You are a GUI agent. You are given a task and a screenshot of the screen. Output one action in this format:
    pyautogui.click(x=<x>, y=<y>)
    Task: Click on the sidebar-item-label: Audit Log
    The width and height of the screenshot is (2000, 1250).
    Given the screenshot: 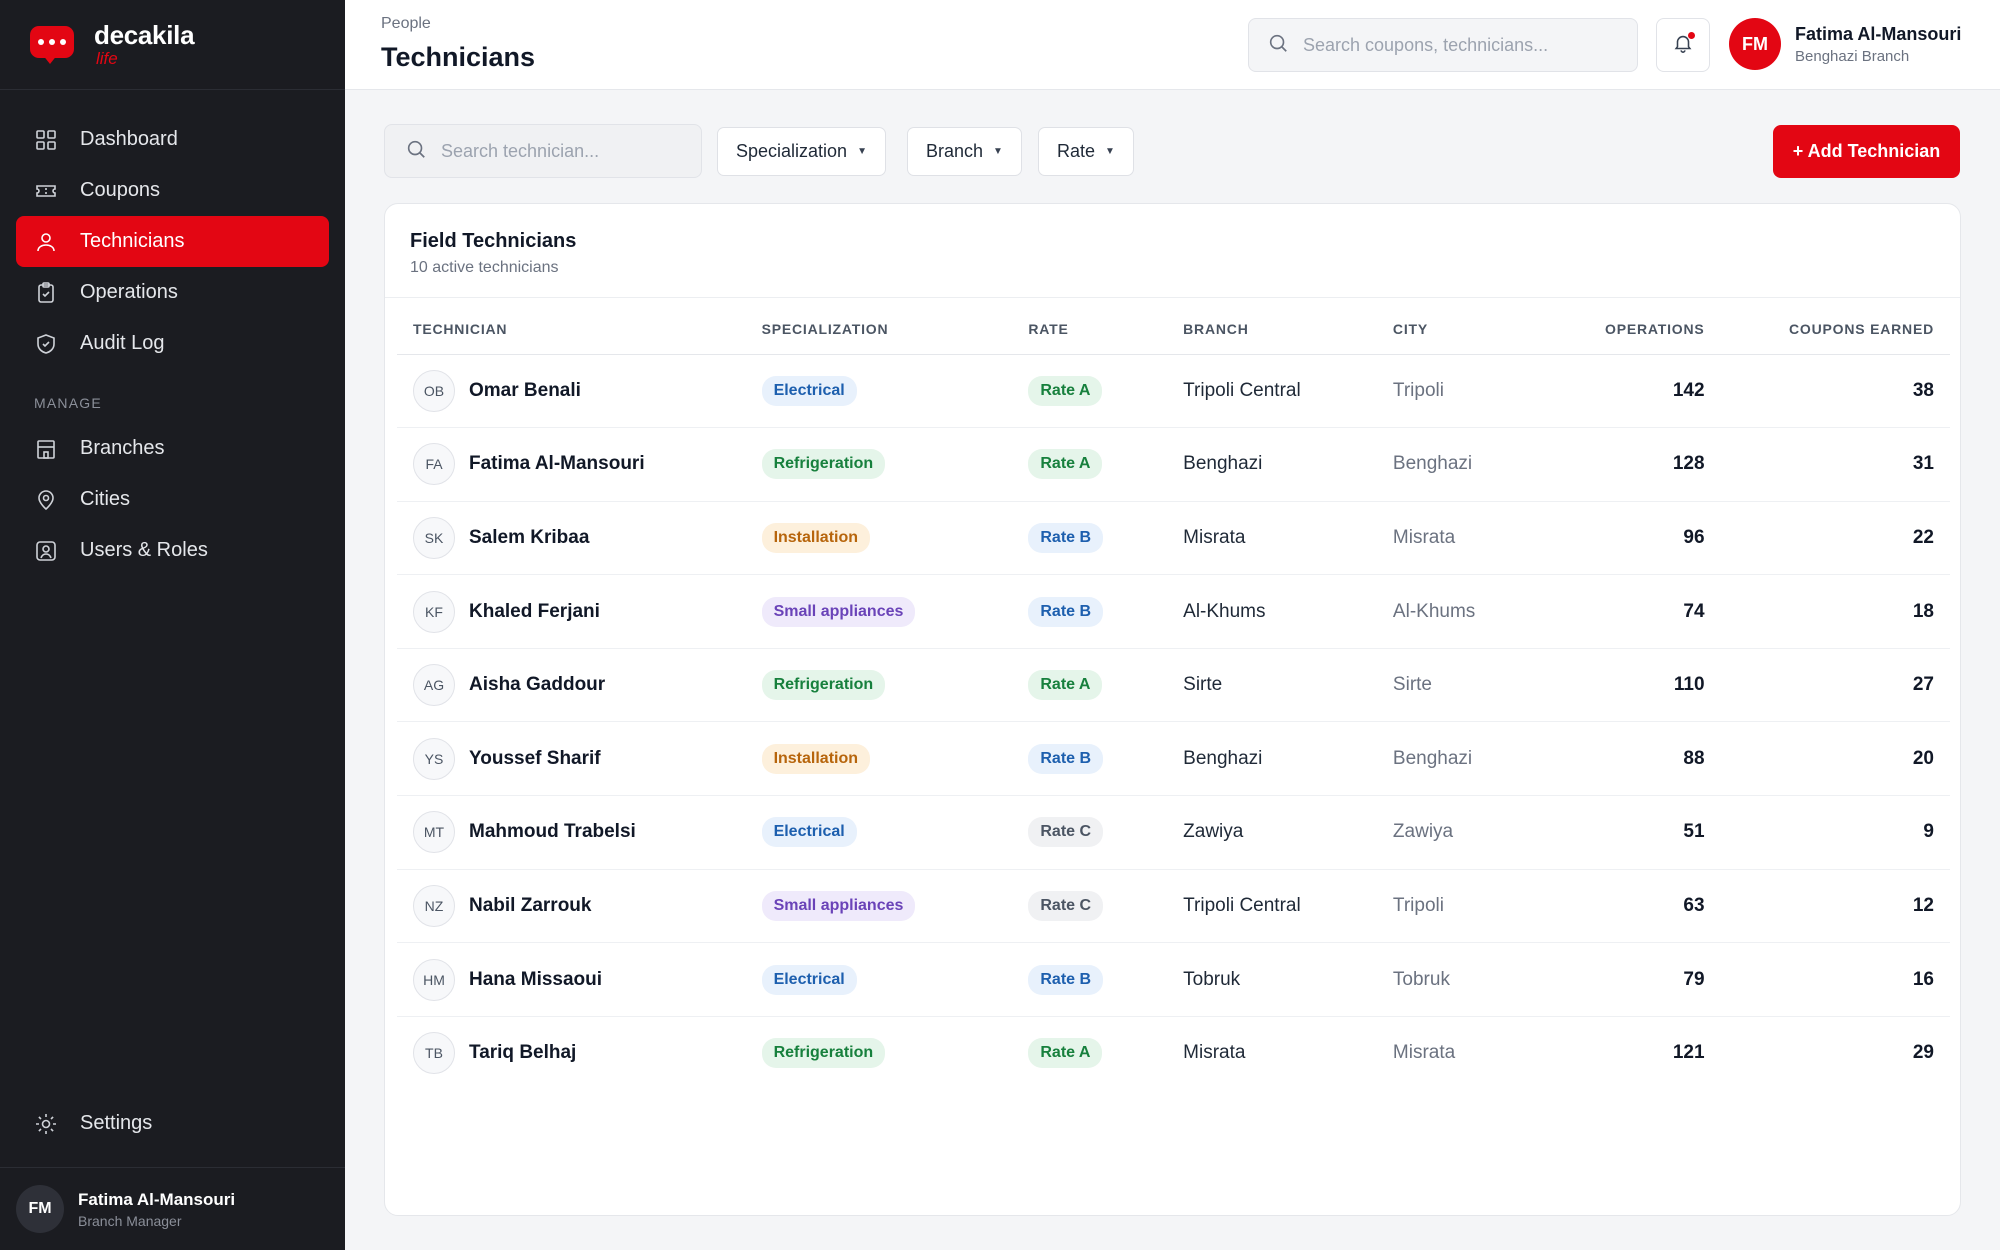 What is the action you would take?
    pyautogui.click(x=122, y=343)
    